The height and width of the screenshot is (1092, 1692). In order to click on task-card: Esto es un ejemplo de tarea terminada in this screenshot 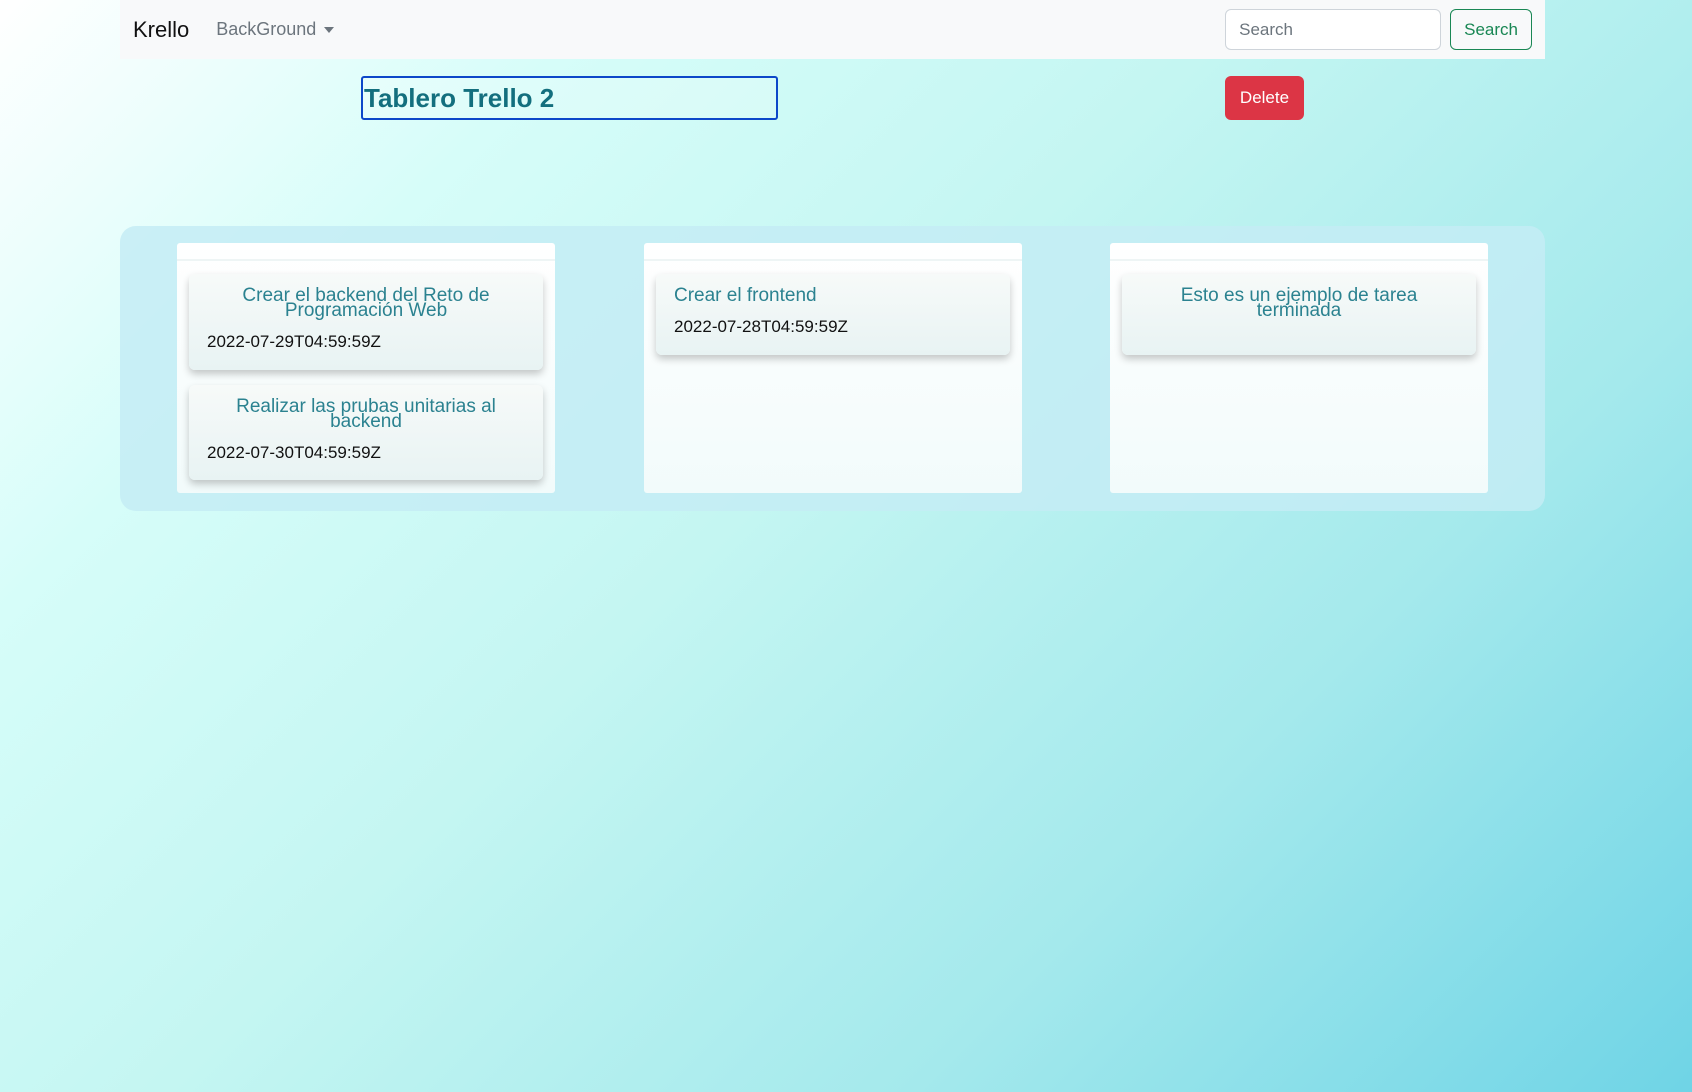, I will do `click(1299, 314)`.